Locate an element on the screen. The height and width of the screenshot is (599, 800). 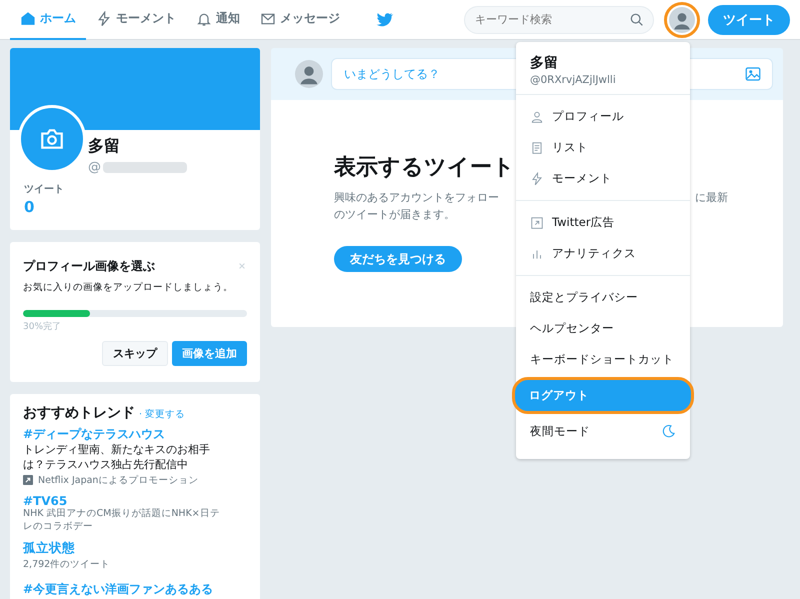
stat-label: ツイート is located at coordinates (44, 189).